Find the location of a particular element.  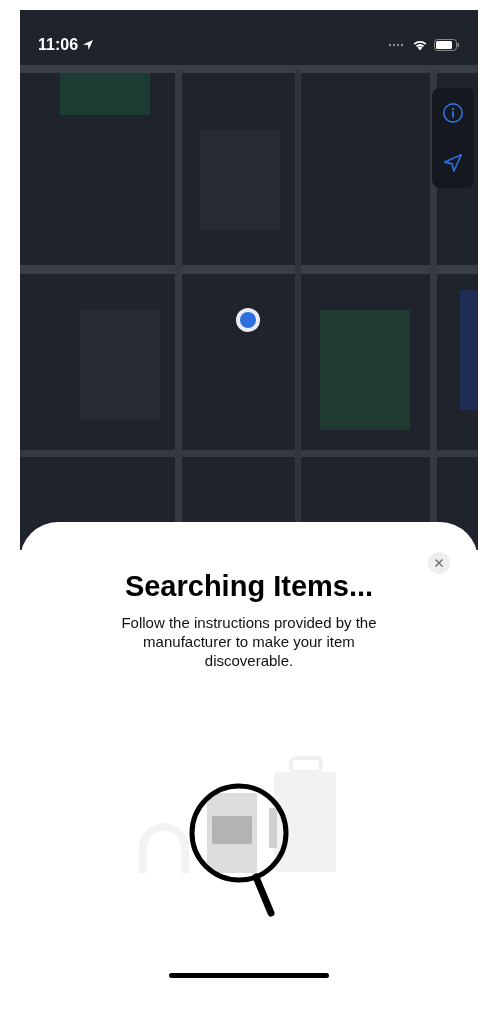

current-location-dot is located at coordinates (248, 320).